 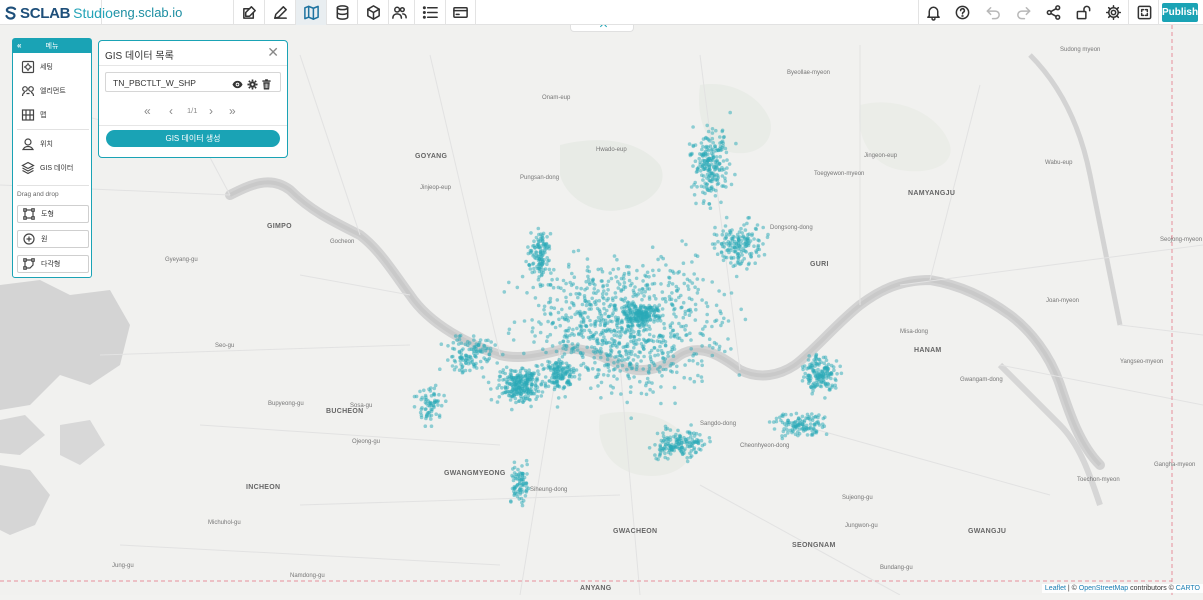 I want to click on map-button, so click(x=311, y=12).